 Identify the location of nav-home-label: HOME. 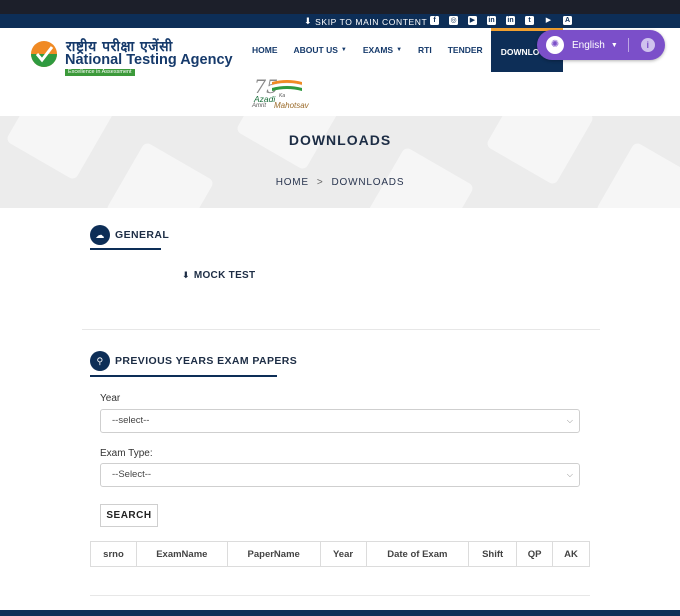
(265, 50).